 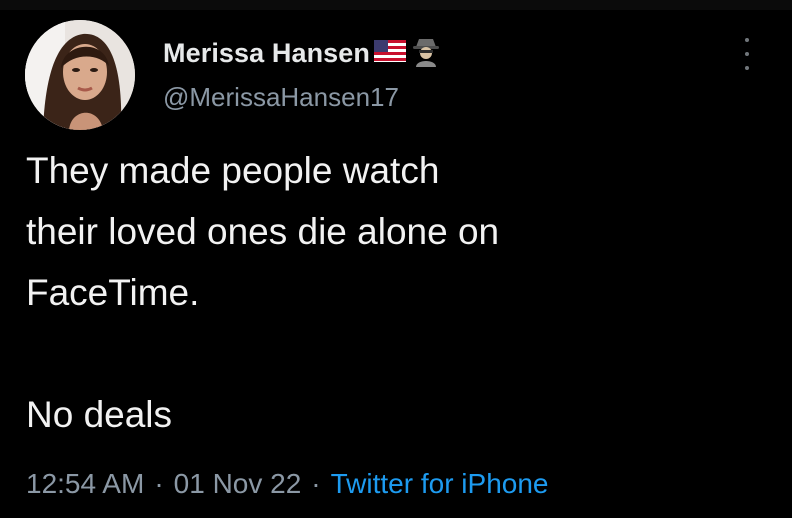 I want to click on tweet-source-link: Twitter for iPhone, so click(x=440, y=484).